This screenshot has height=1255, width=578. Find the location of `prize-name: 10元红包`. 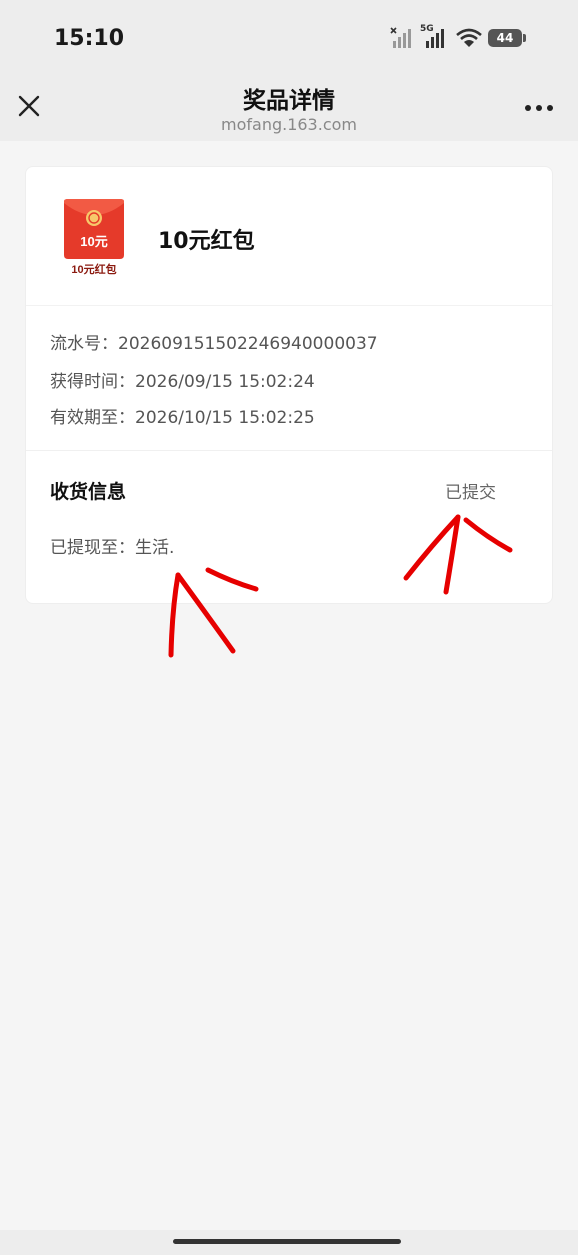

prize-name: 10元红包 is located at coordinates (206, 241).